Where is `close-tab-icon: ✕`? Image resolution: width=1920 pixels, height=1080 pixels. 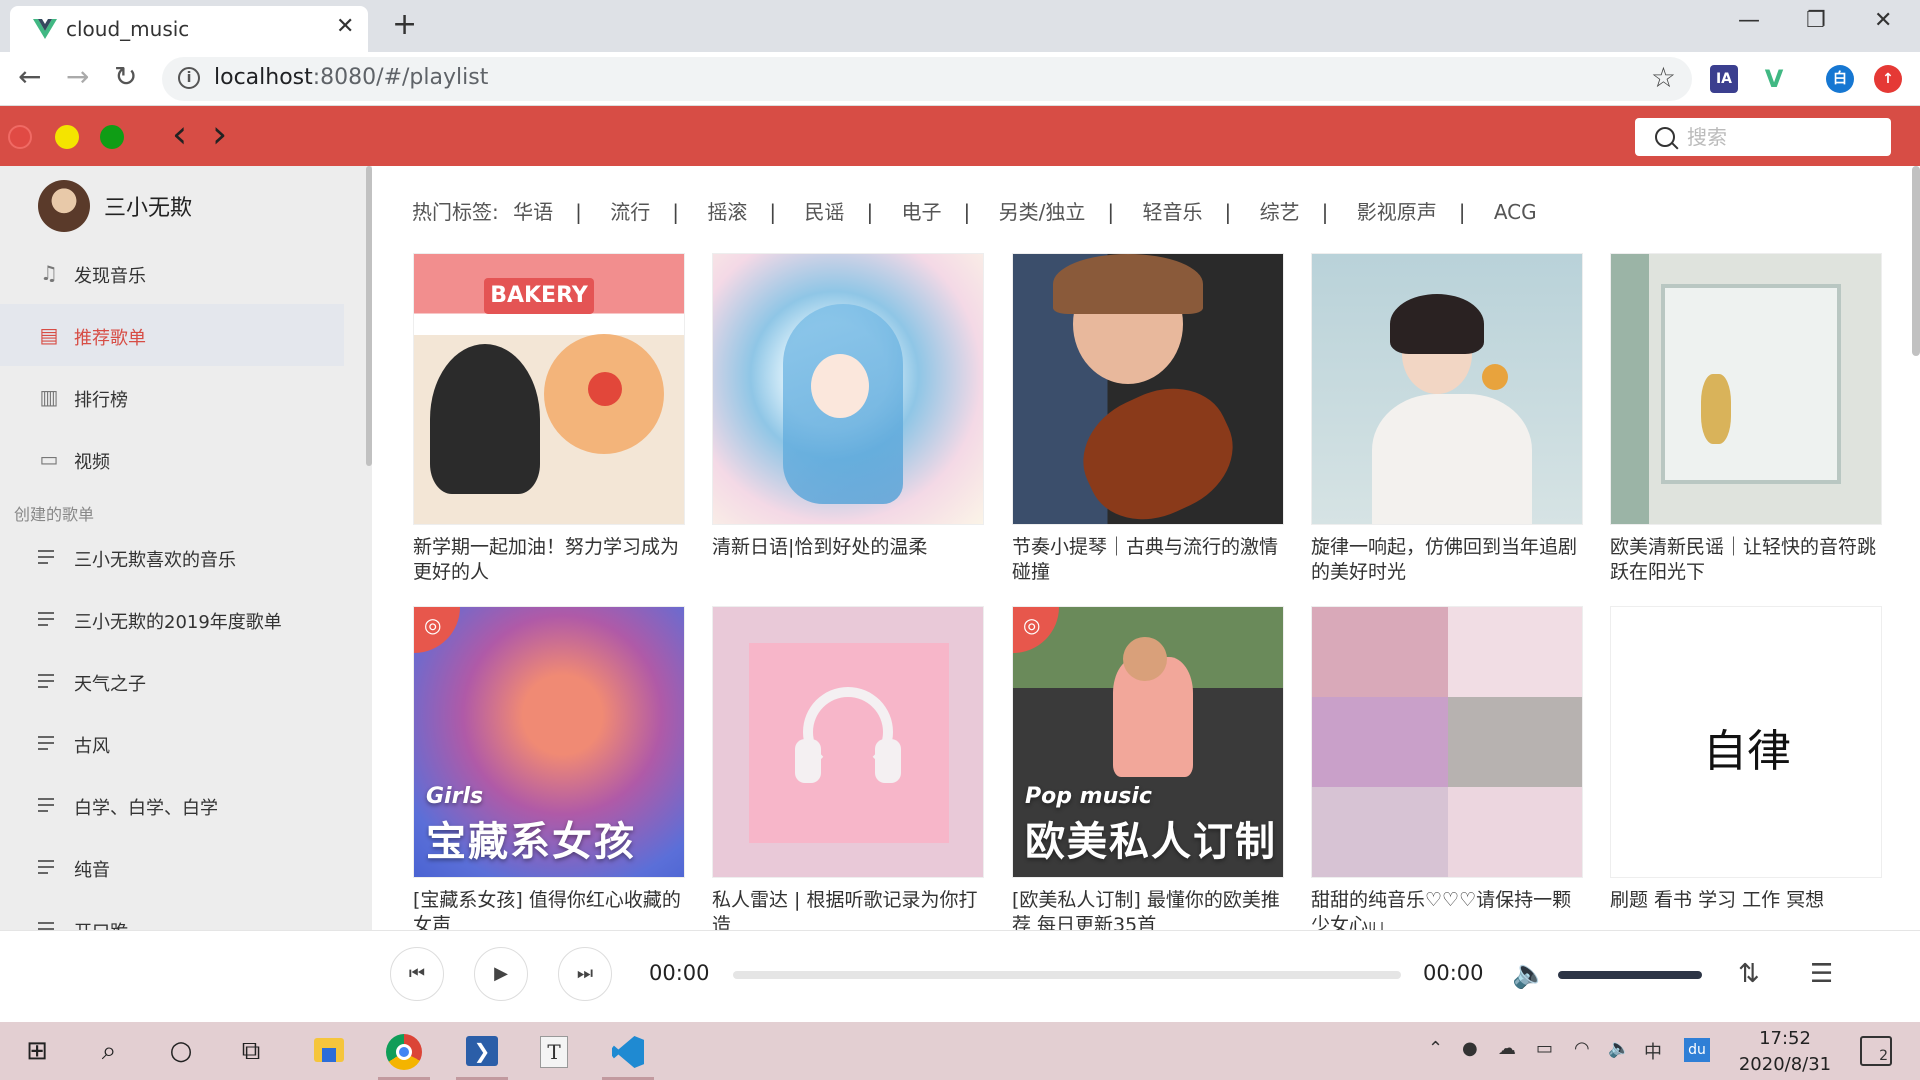 close-tab-icon: ✕ is located at coordinates (345, 26).